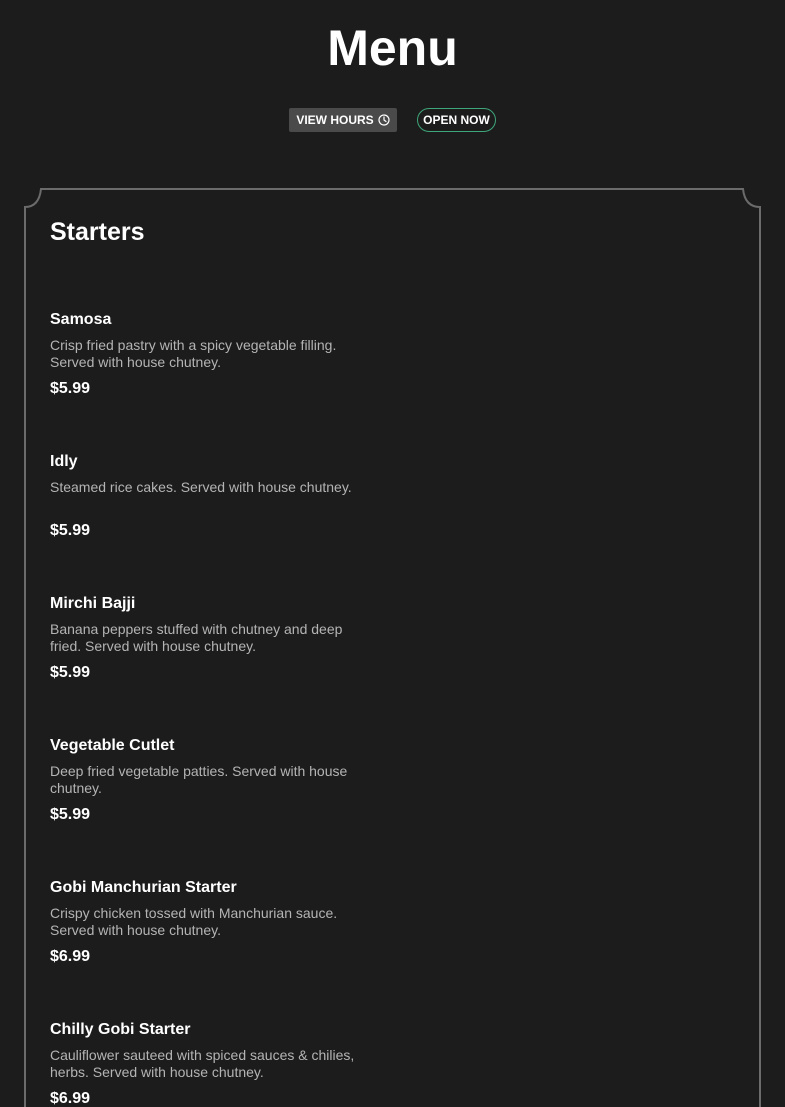 Image resolution: width=785 pixels, height=1107 pixels. What do you see at coordinates (93, 603) in the screenshot?
I see `menu-item-name: Mirchi Bajji` at bounding box center [93, 603].